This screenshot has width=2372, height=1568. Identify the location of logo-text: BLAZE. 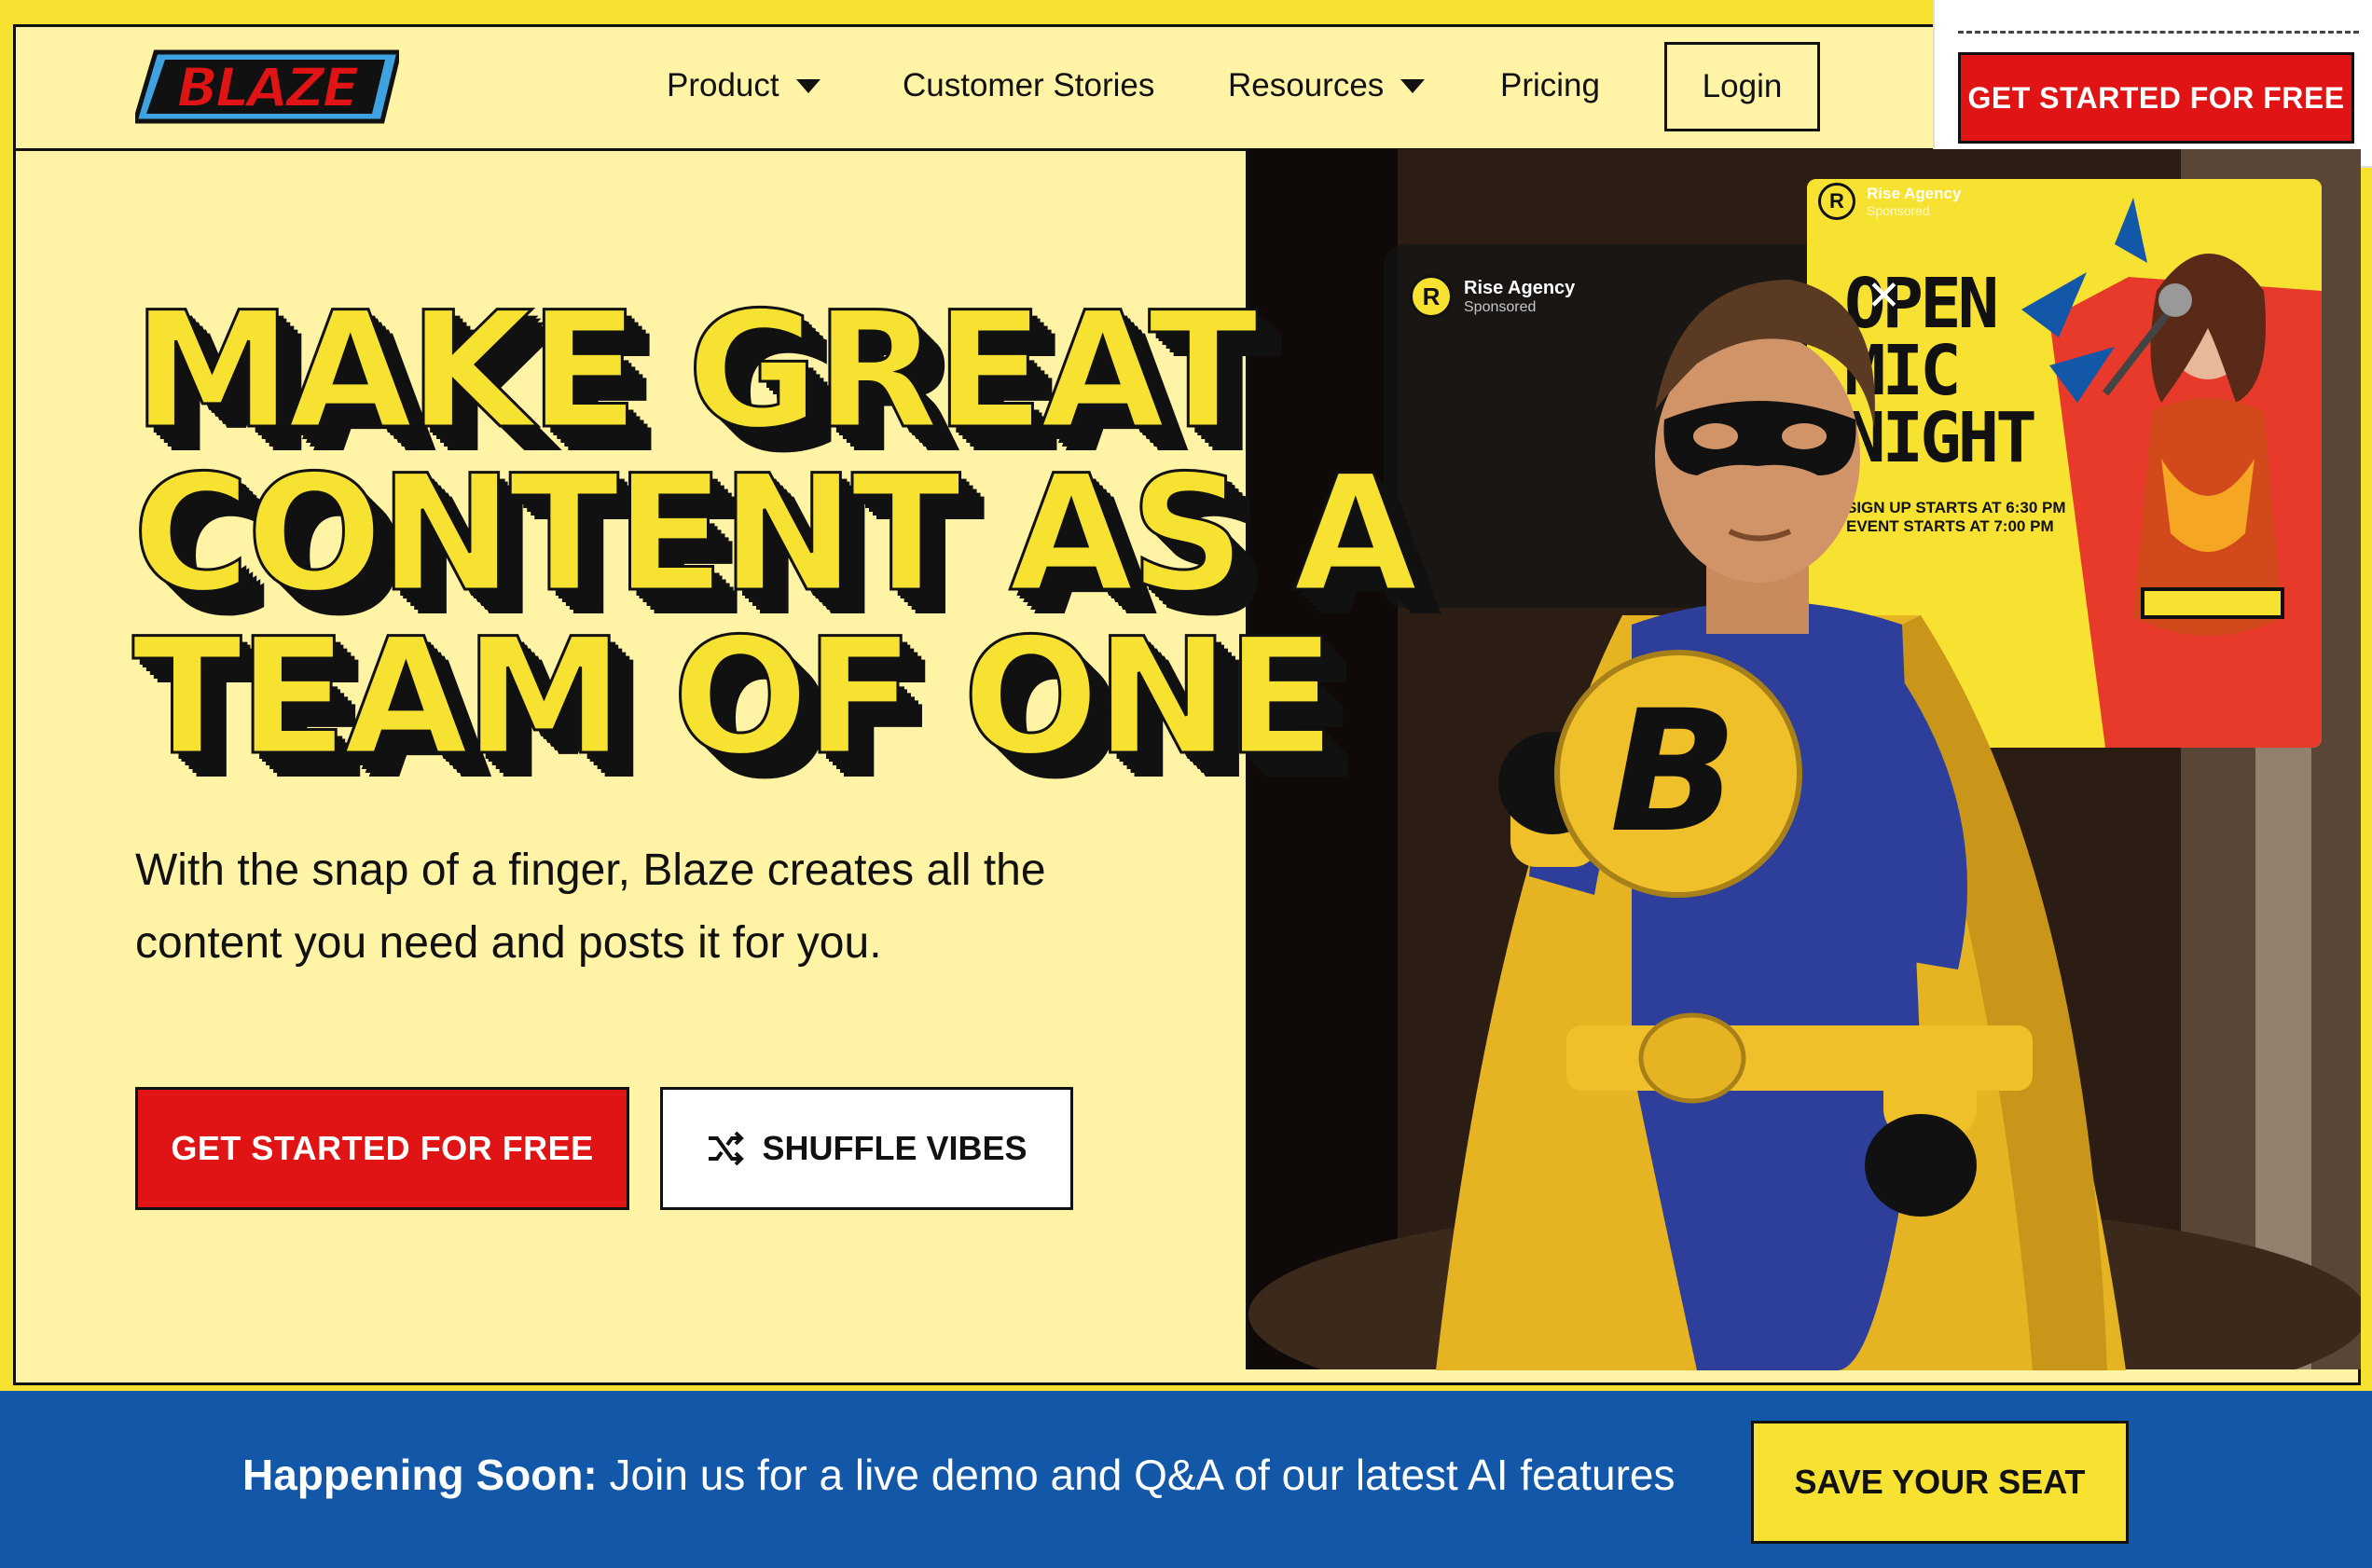
(268, 87).